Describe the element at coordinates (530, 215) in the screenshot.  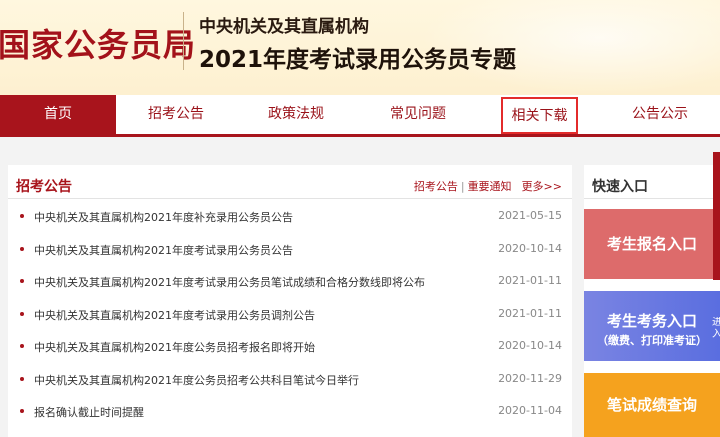
I see `list-item-date: 2021-05-15` at that location.